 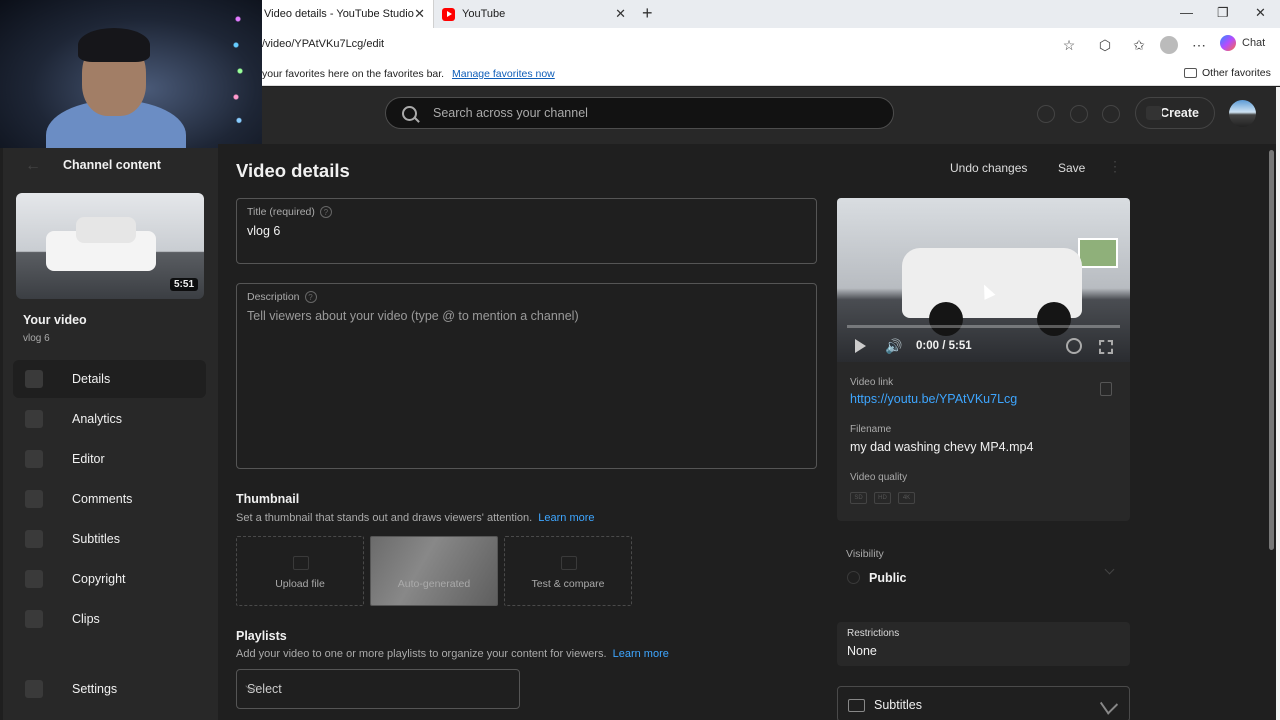 I want to click on edit-pencil-icon, so click(x=1109, y=704).